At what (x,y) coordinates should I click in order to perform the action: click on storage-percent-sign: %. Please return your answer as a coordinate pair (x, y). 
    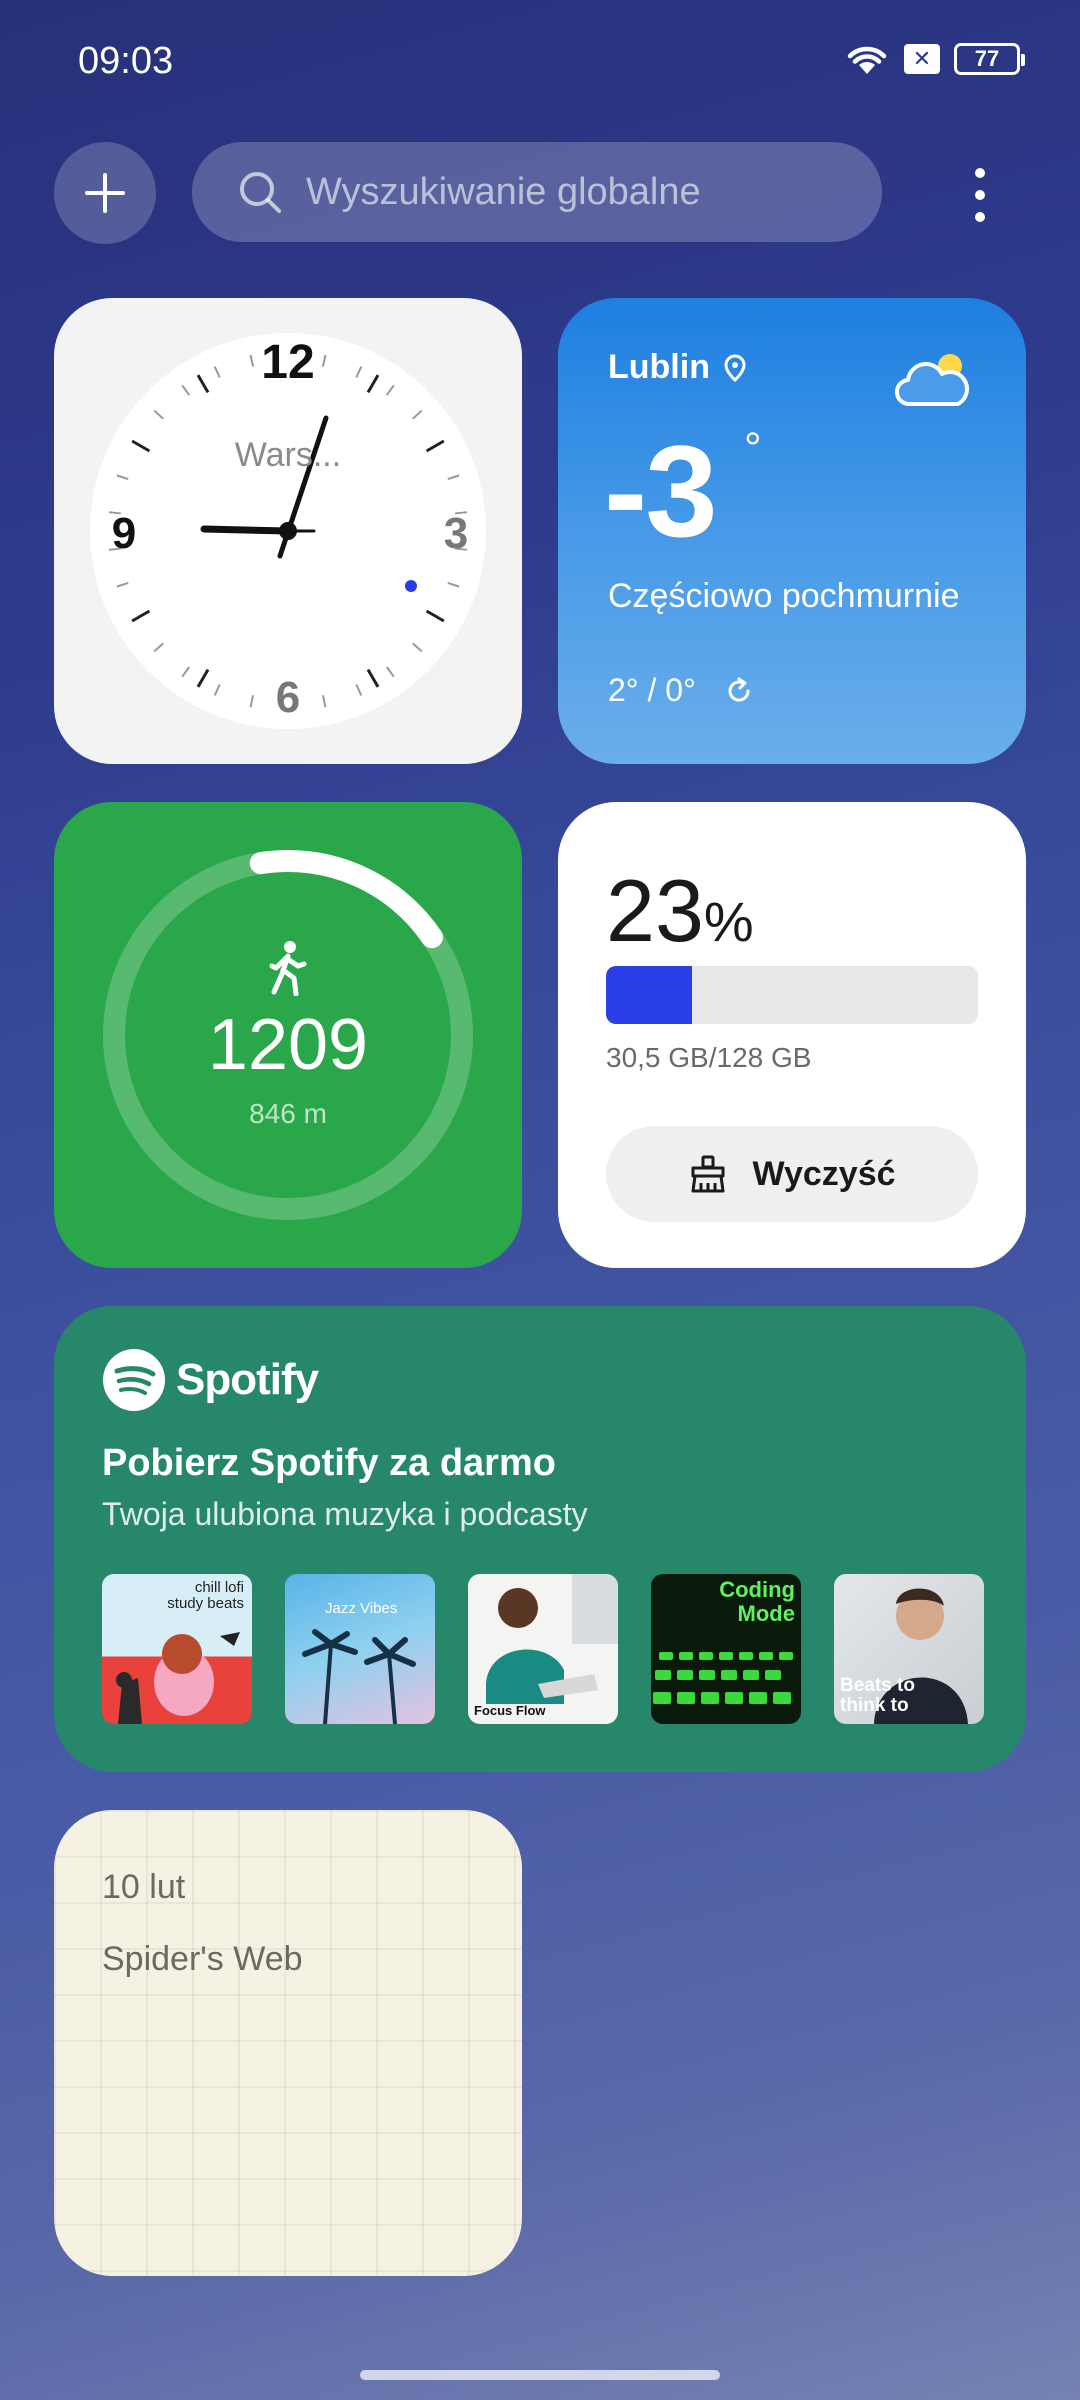
    Looking at the image, I should click on (728, 921).